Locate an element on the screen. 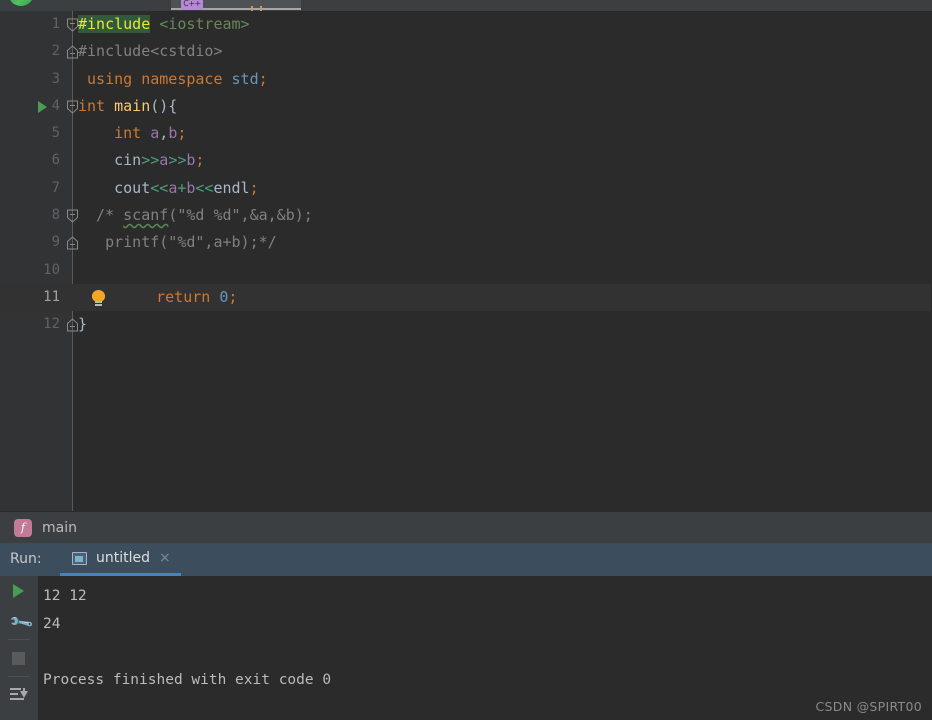 Image resolution: width=932 pixels, height=720 pixels. code-line: 2 #include<cstdio> is located at coordinates (466, 51).